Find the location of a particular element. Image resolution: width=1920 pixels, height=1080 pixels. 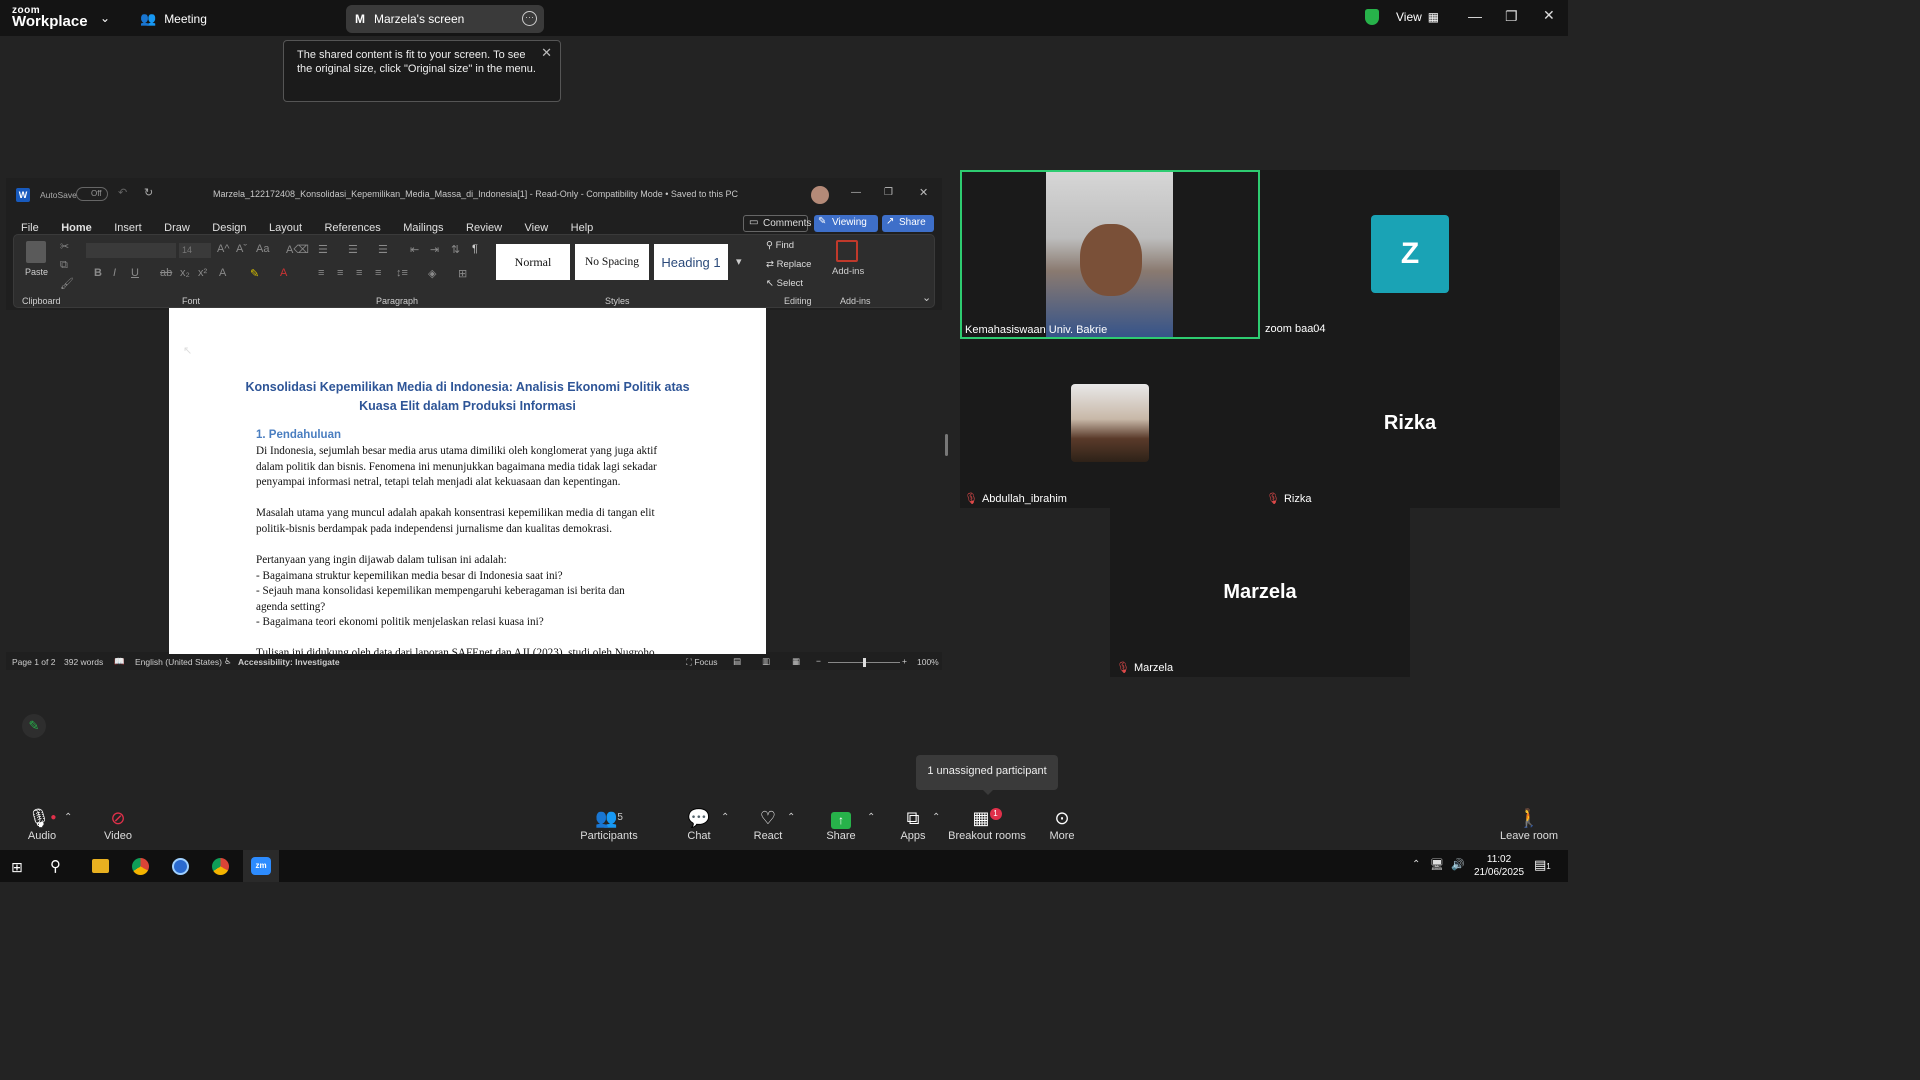

find-button: ⚲ Find is located at coordinates (780, 245).